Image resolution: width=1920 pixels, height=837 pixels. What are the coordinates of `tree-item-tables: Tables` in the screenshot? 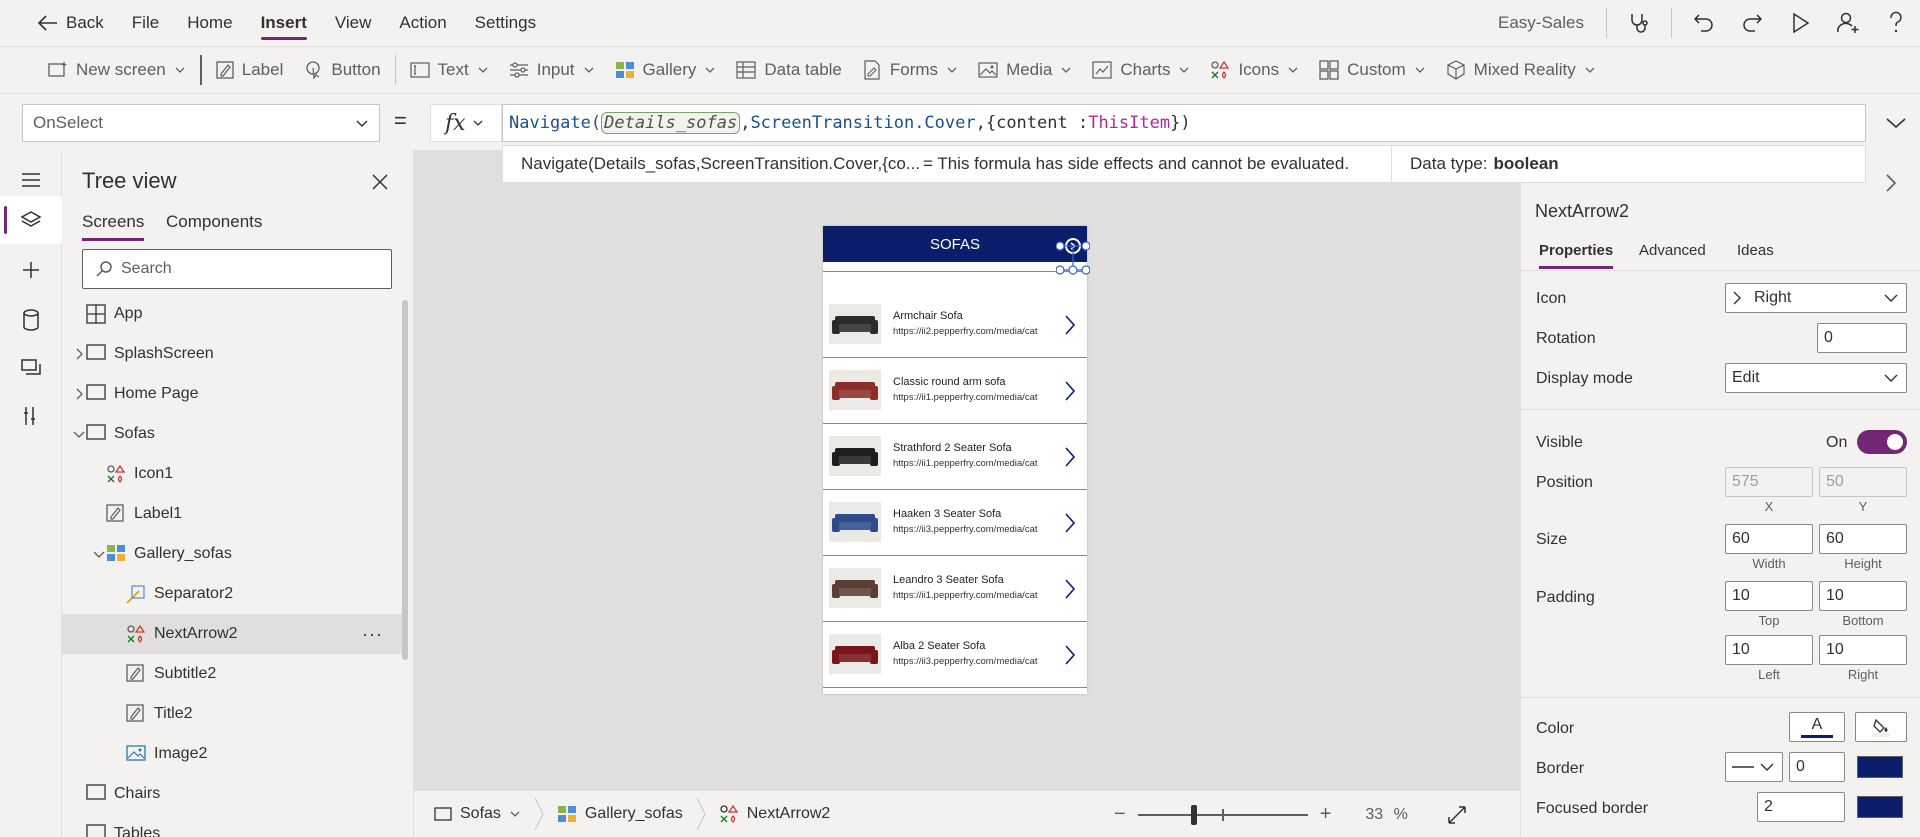 It's located at (235, 825).